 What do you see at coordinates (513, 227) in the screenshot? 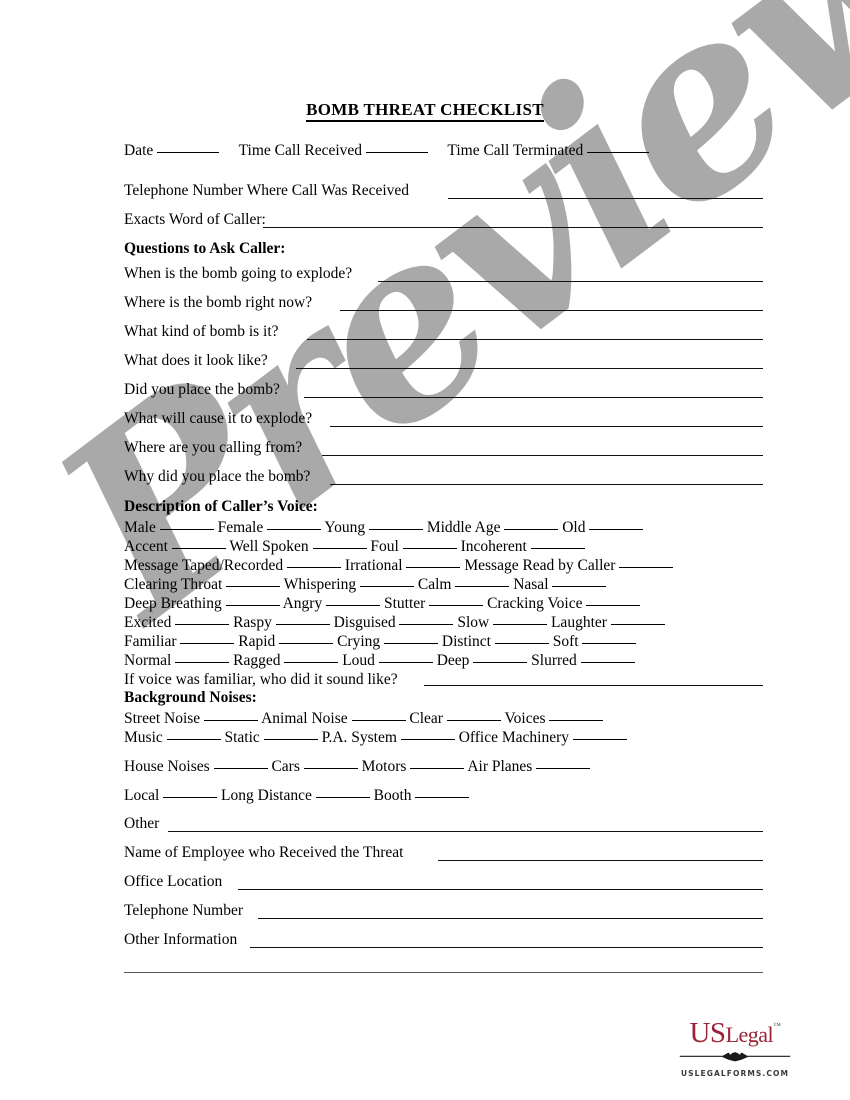
I see `exact-words-line` at bounding box center [513, 227].